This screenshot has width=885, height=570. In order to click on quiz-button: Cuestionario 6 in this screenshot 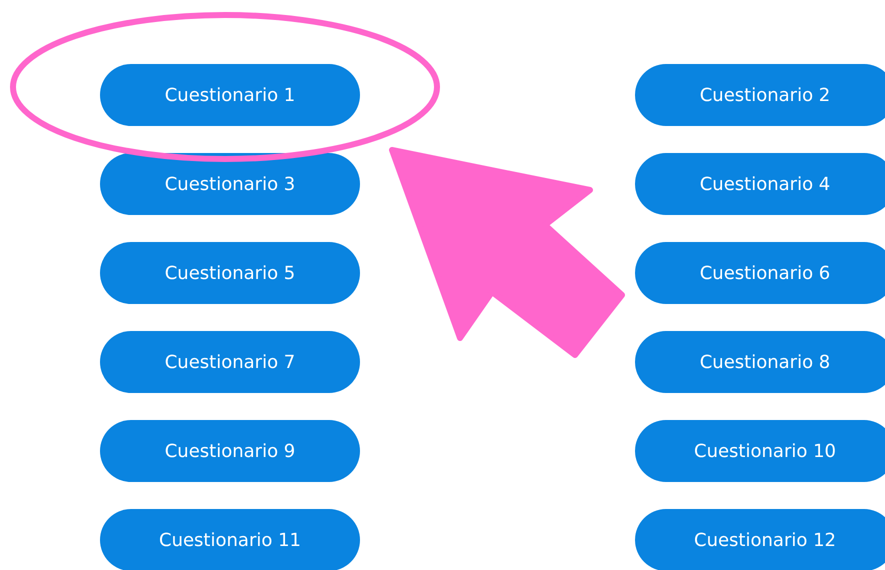, I will do `click(760, 273)`.